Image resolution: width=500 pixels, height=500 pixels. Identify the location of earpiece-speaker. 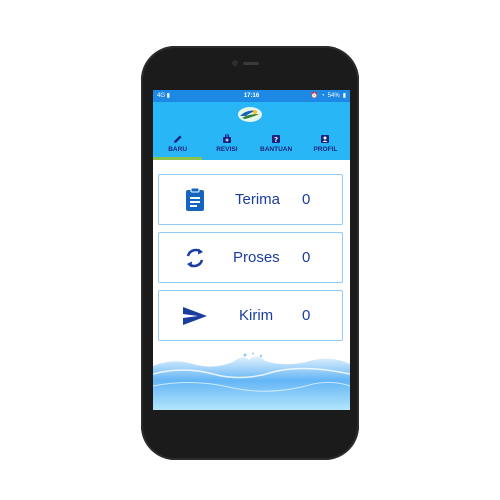
(251, 63).